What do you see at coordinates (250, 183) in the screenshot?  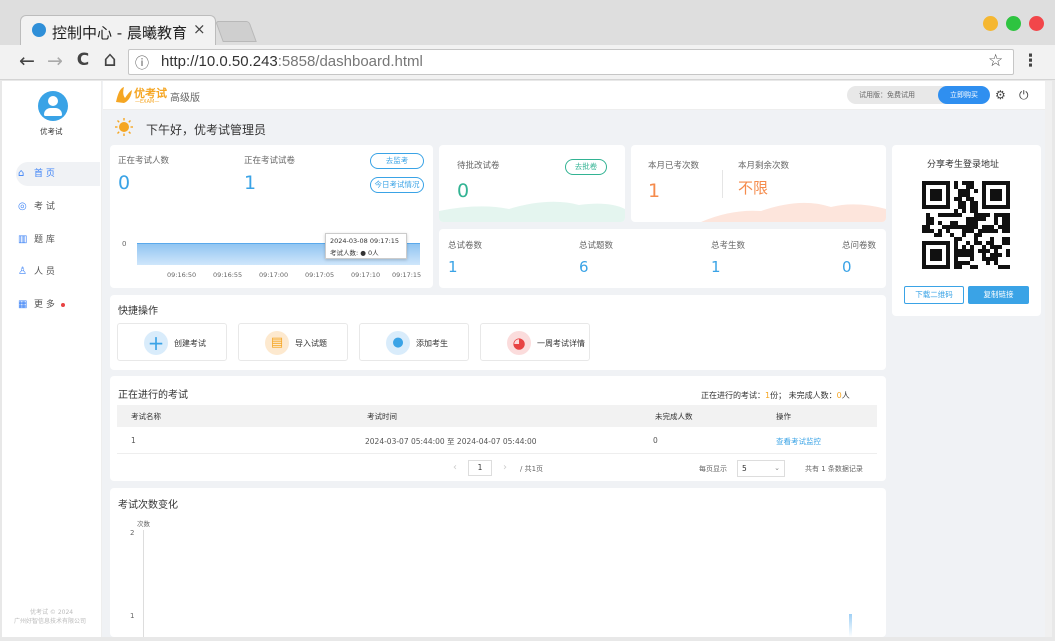 I see `paper-count-value: 1` at bounding box center [250, 183].